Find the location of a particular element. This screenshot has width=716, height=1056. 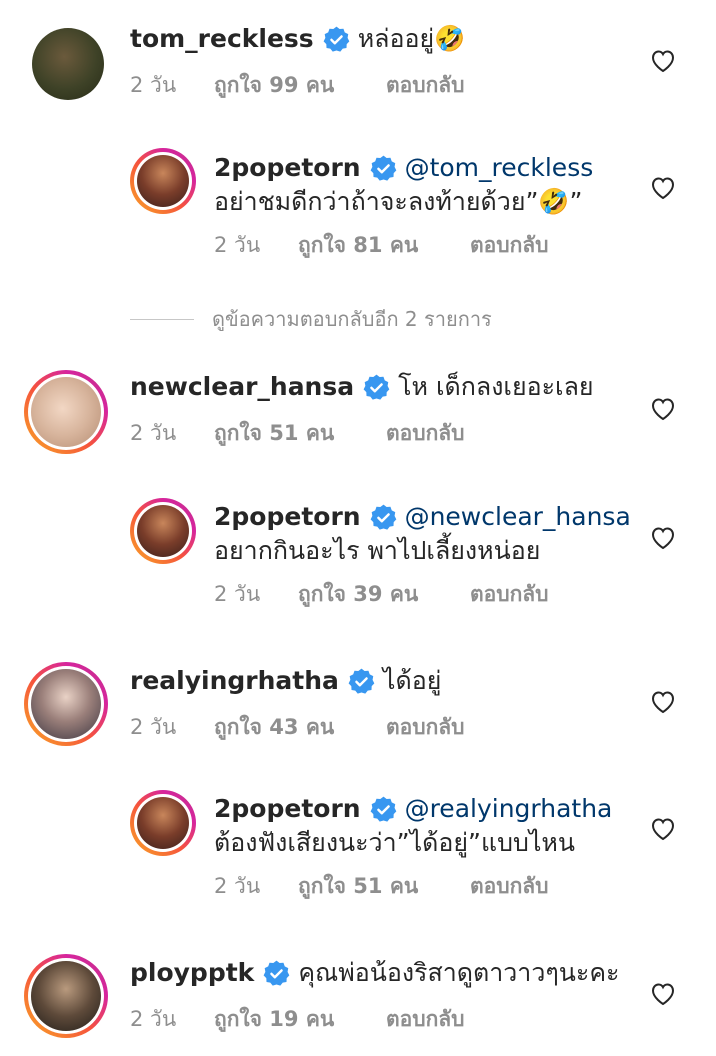

username: realyingrhatha is located at coordinates (234, 681).